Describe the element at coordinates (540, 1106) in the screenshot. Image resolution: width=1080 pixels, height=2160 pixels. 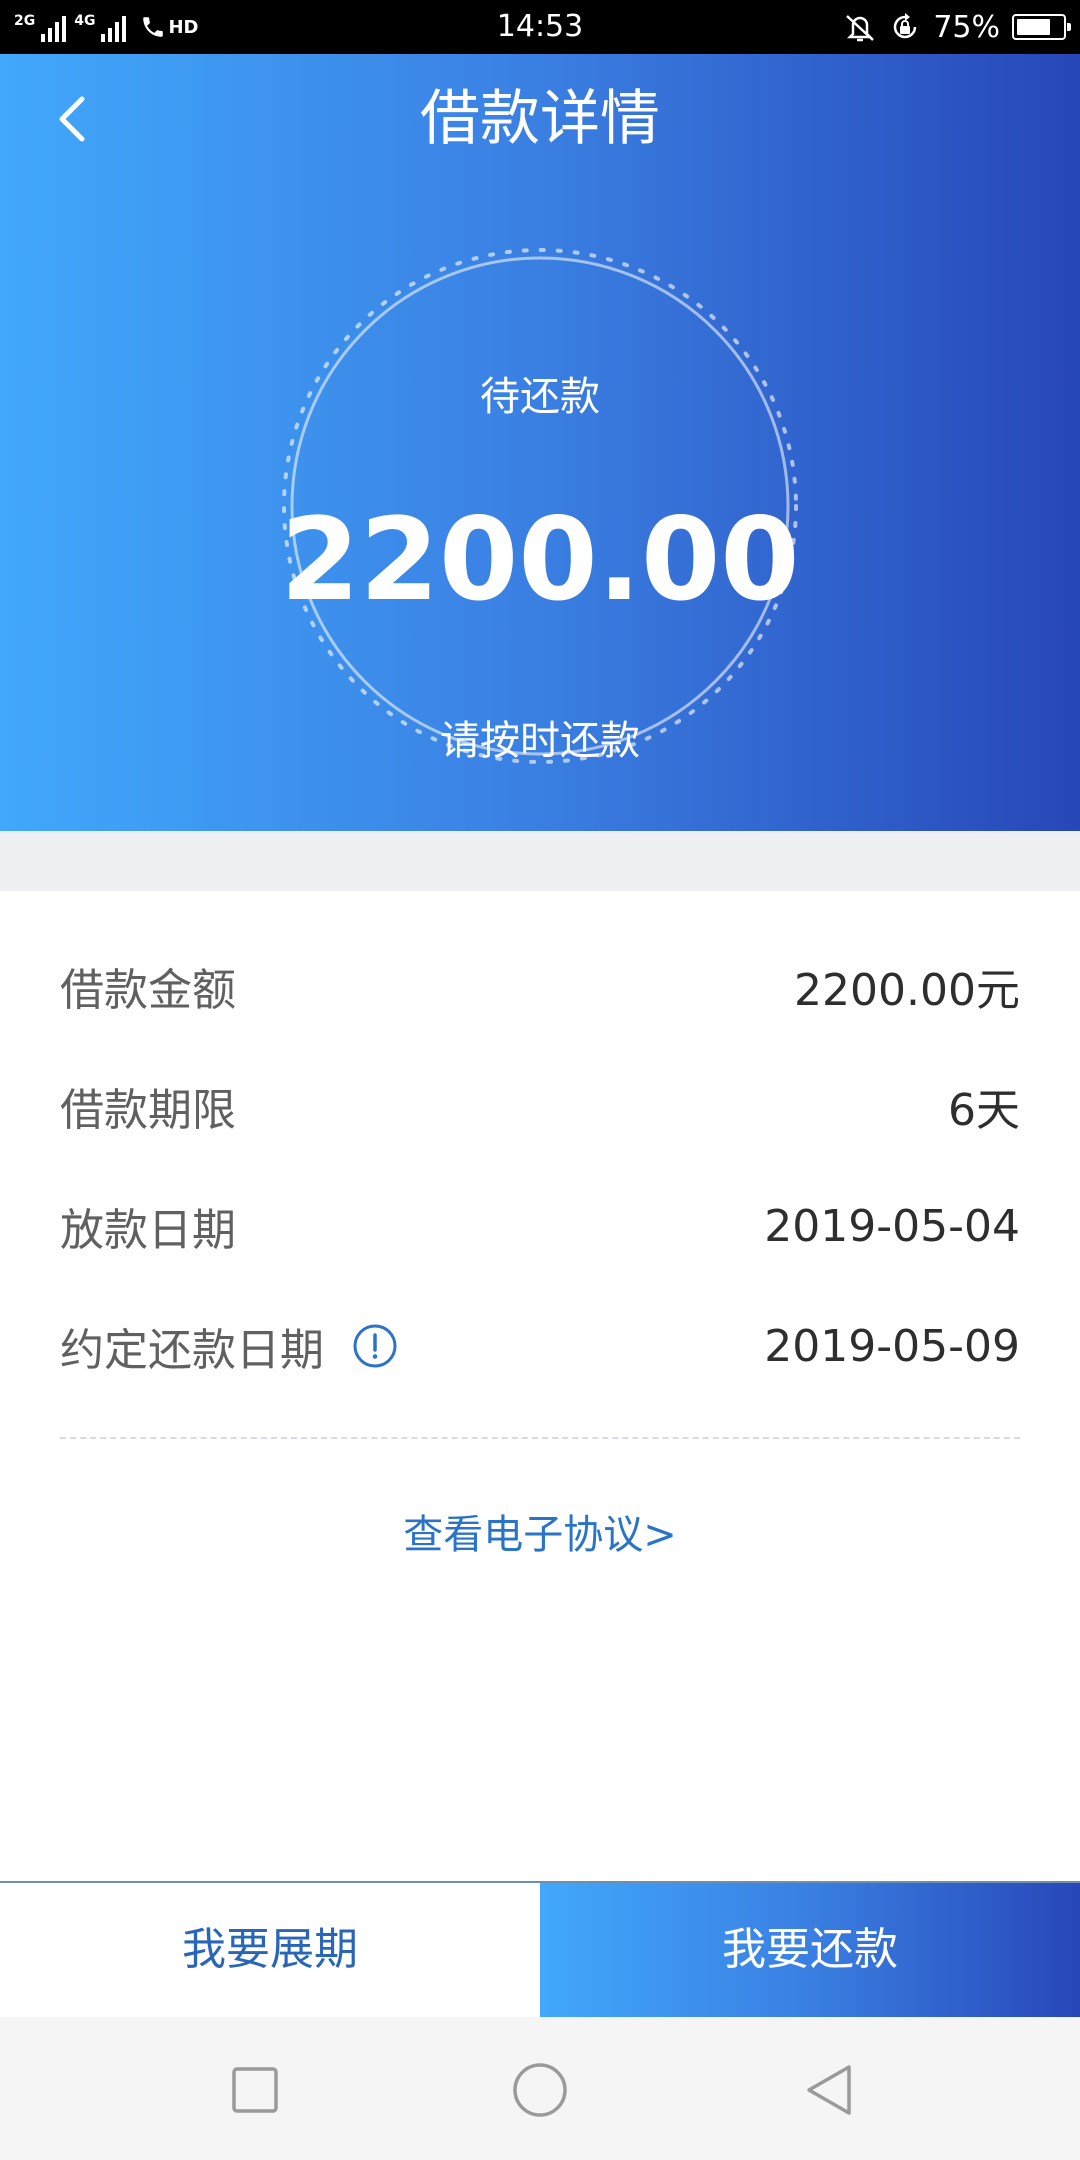
I see `detail-row-term: 借款期限 6天` at that location.